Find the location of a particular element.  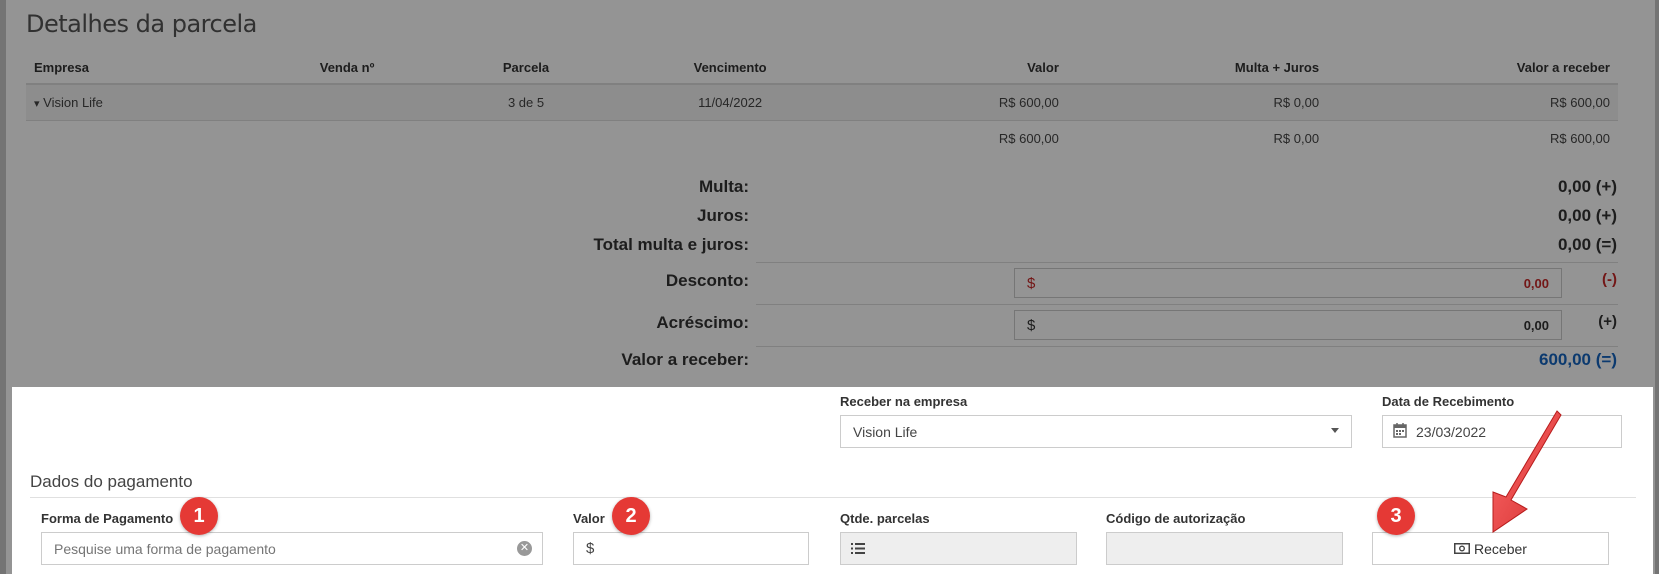

empresa-select: Vision Life is located at coordinates (1096, 431).